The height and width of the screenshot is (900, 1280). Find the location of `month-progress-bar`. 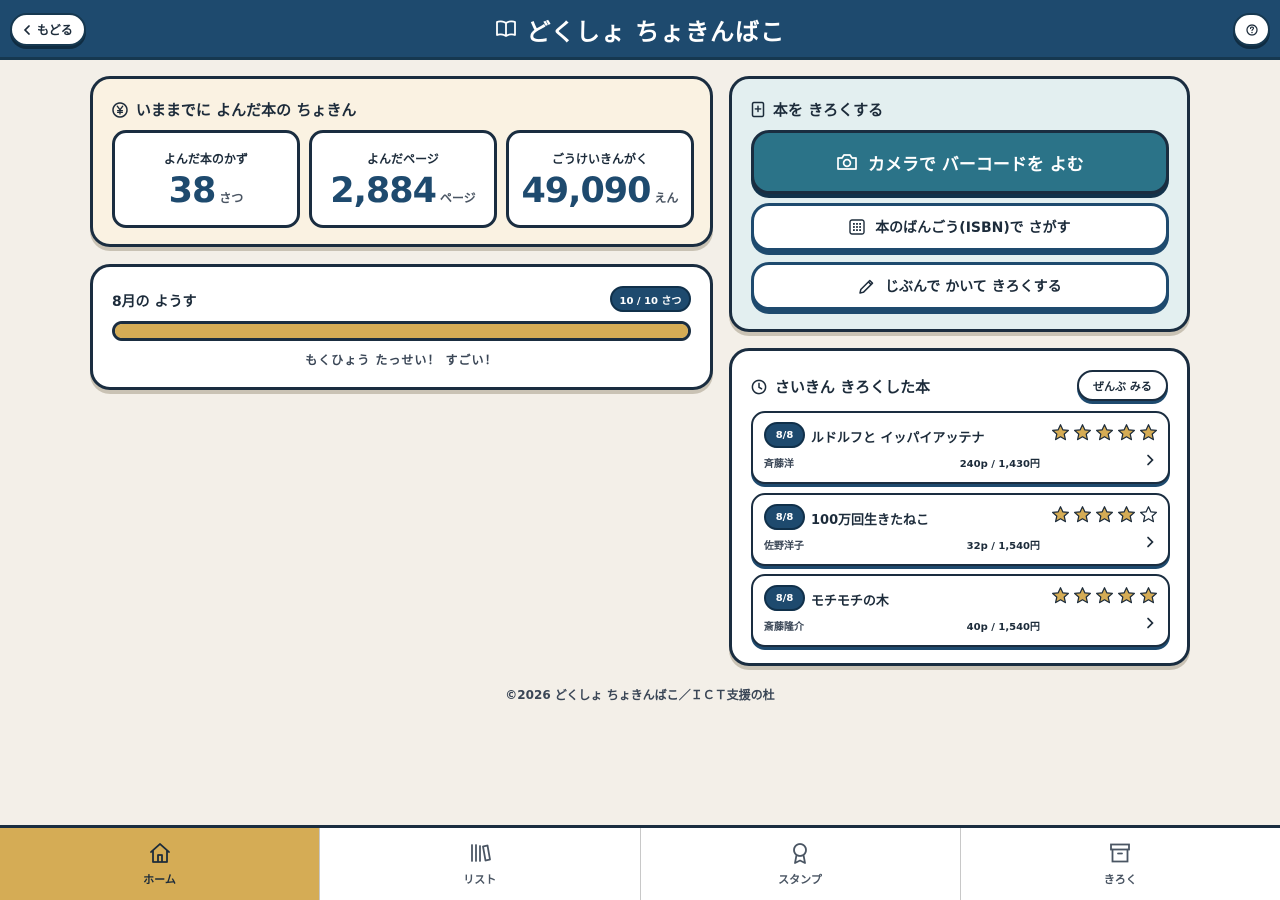

month-progress-bar is located at coordinates (401, 331).